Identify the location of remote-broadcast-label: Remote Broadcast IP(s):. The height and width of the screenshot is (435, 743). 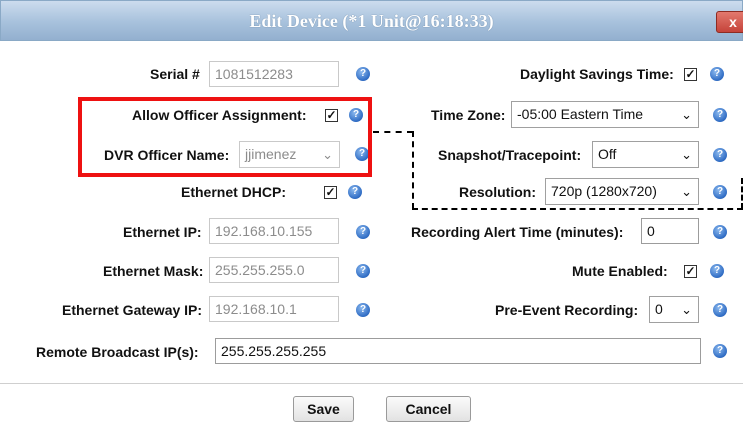
(117, 352).